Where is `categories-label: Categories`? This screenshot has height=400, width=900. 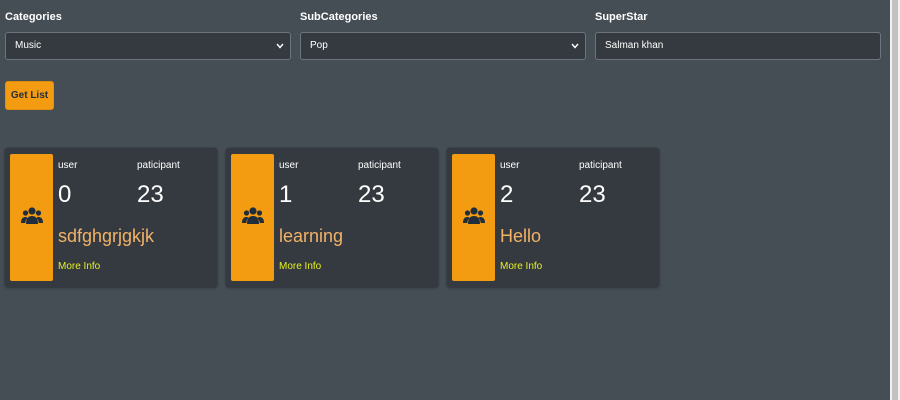
categories-label: Categories is located at coordinates (33, 17).